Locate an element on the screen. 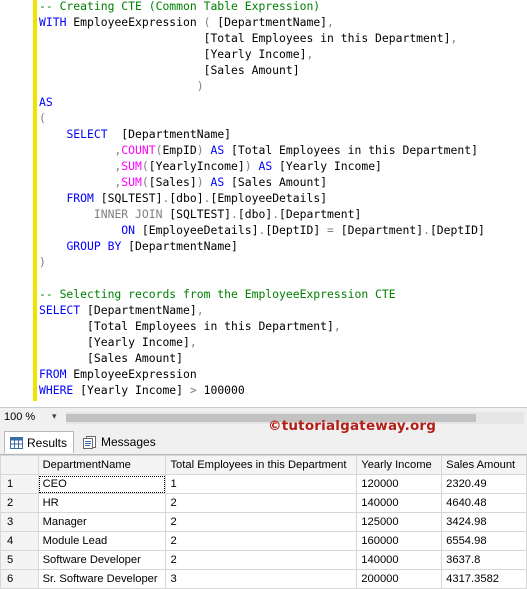  code-token: [Department] is located at coordinates (382, 230).